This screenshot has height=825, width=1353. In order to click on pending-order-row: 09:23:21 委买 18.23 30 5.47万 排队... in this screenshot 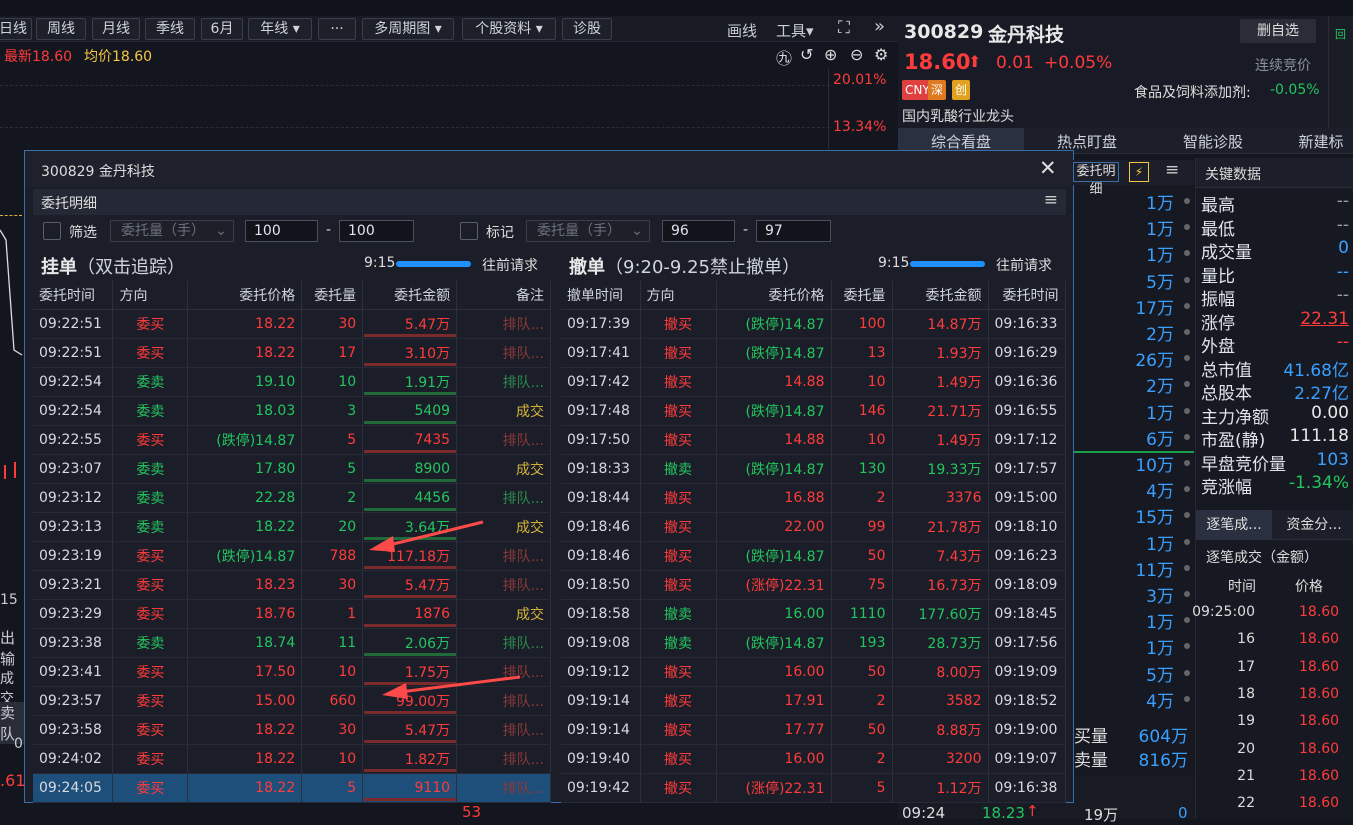, I will do `click(292, 585)`.